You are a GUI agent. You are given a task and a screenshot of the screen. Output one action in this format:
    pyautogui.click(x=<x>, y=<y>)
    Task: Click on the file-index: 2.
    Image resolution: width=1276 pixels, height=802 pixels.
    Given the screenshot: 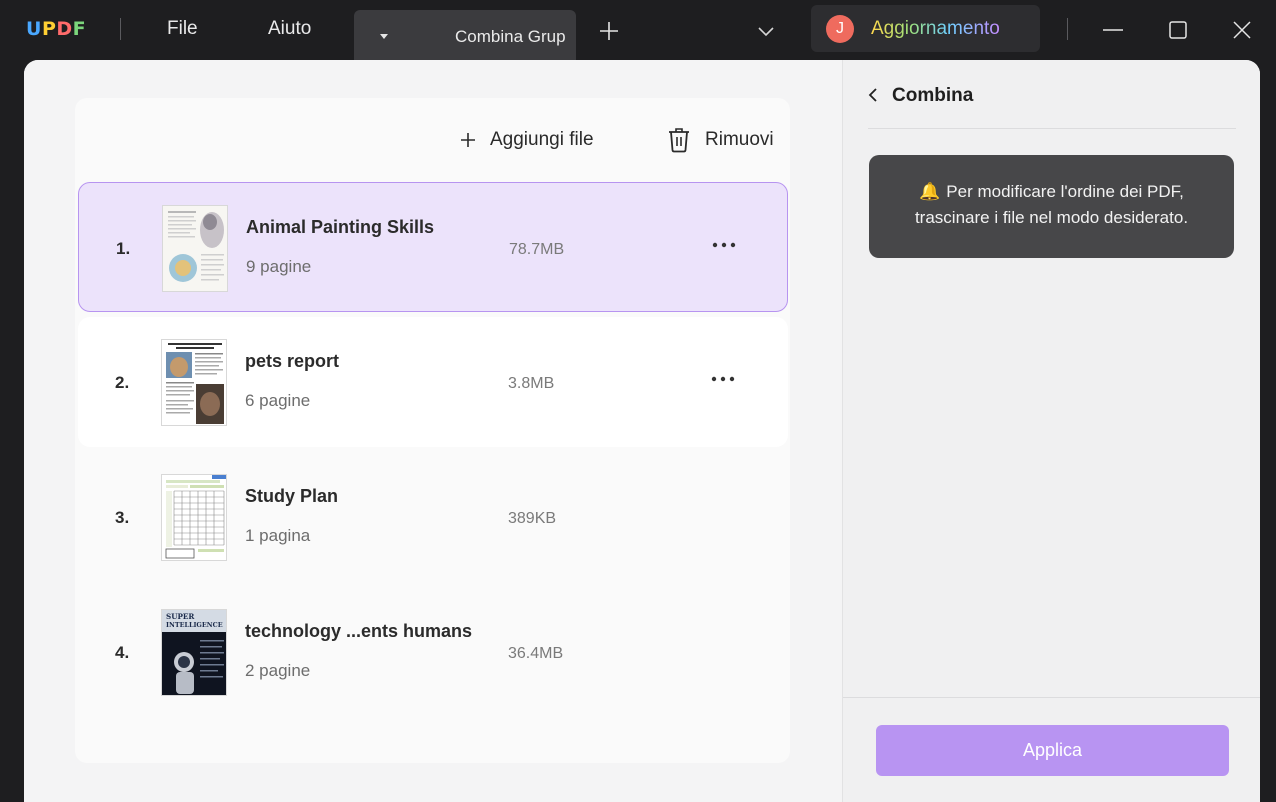 What is the action you would take?
    pyautogui.click(x=122, y=382)
    